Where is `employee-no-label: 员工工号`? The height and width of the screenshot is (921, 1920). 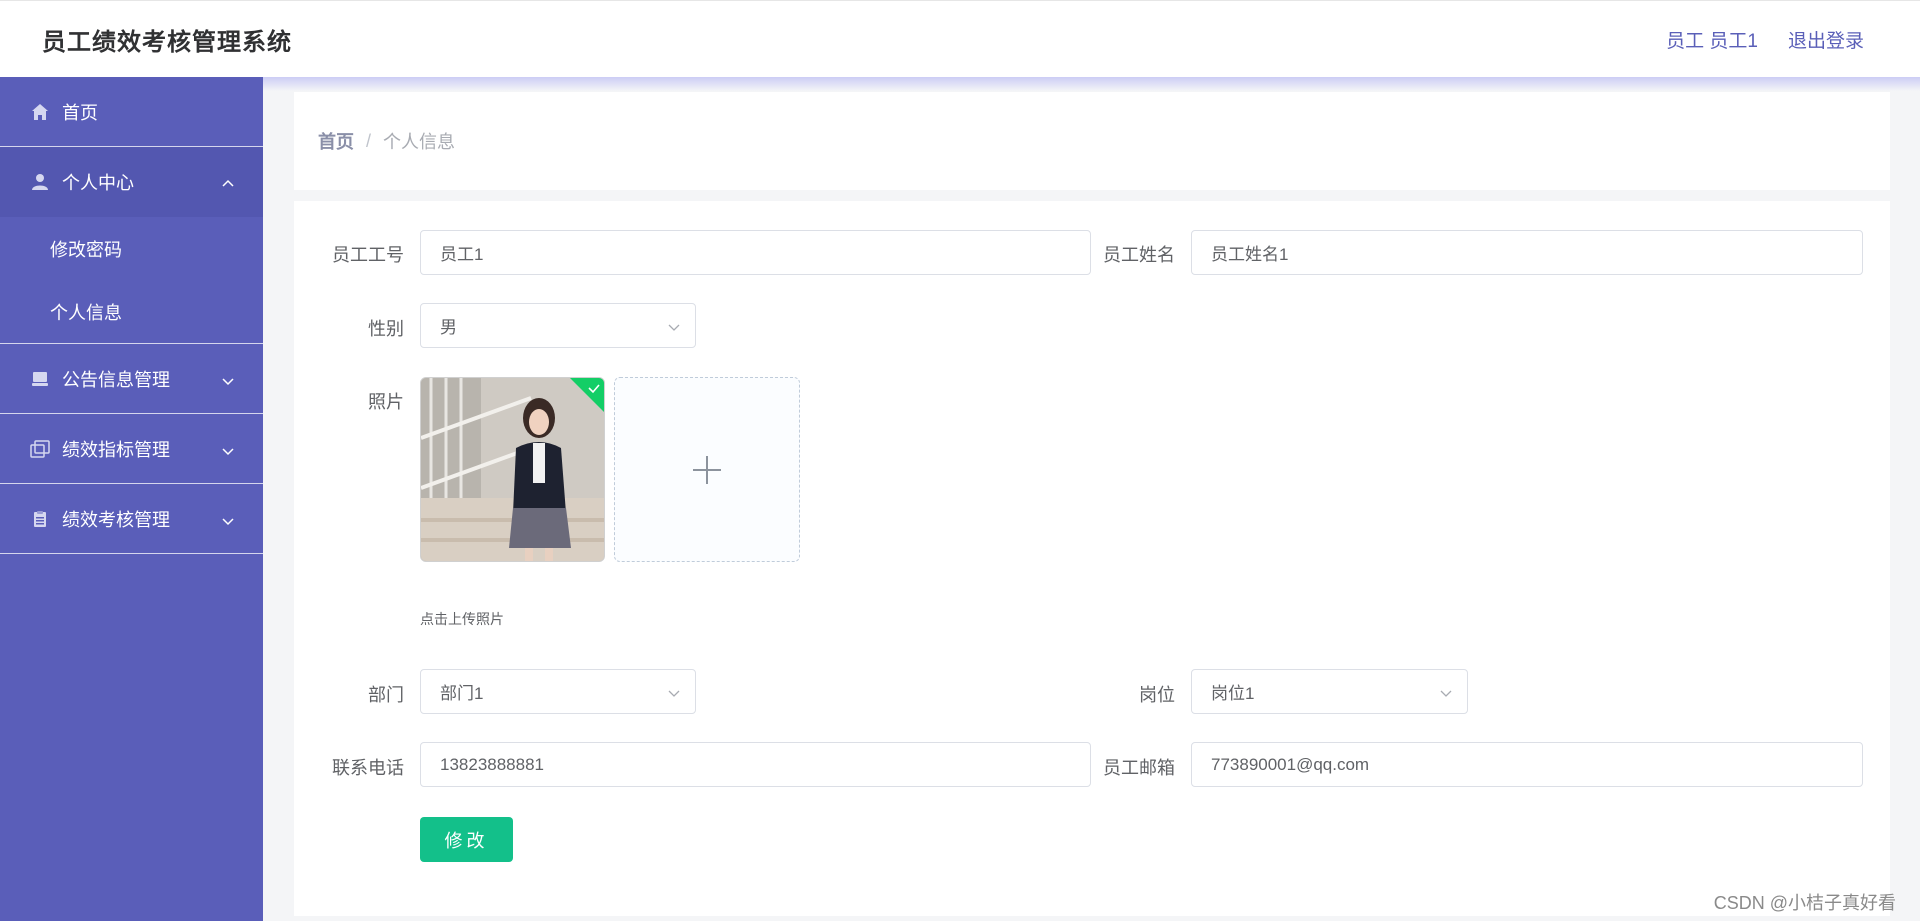 employee-no-label: 员工工号 is located at coordinates (368, 255).